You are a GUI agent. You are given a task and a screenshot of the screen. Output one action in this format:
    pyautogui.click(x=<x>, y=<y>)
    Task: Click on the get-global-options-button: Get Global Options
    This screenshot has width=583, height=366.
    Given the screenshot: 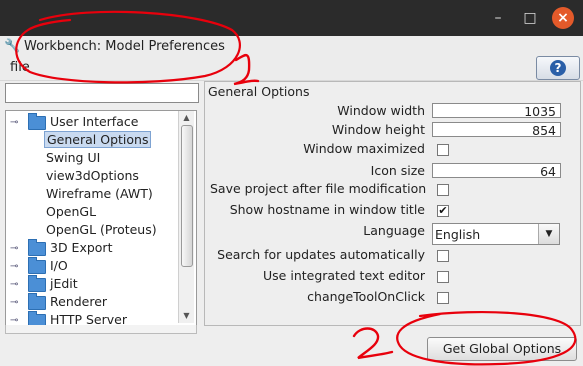 What is the action you would take?
    pyautogui.click(x=502, y=349)
    